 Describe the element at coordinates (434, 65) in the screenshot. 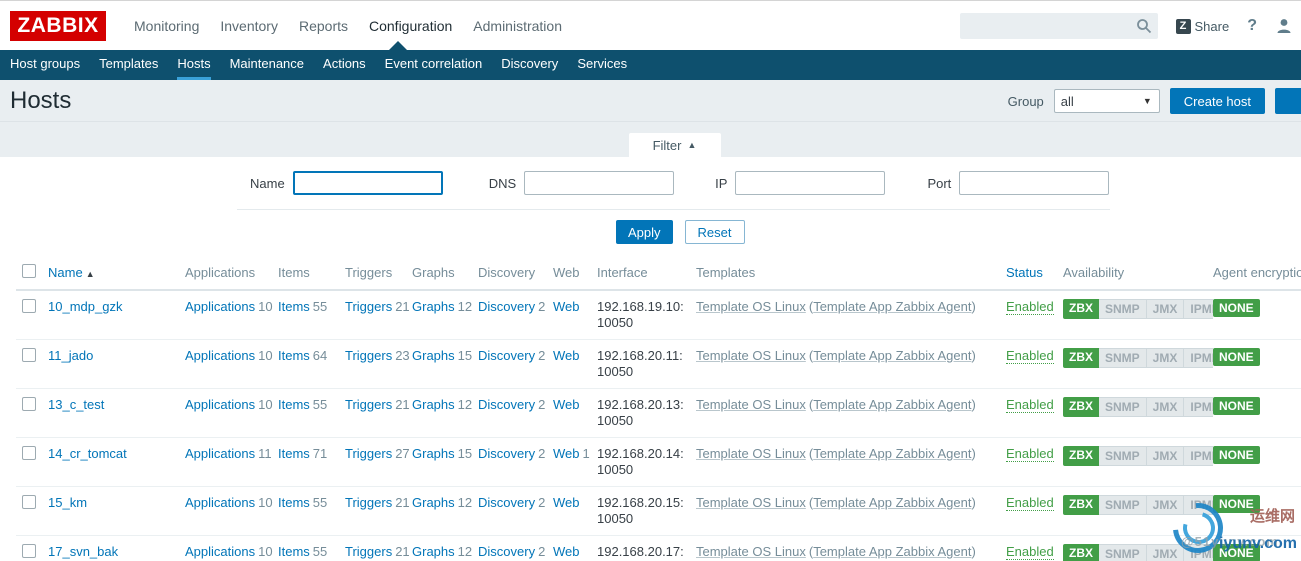

I see `subnav-item-event-correlation: Event correlation` at that location.